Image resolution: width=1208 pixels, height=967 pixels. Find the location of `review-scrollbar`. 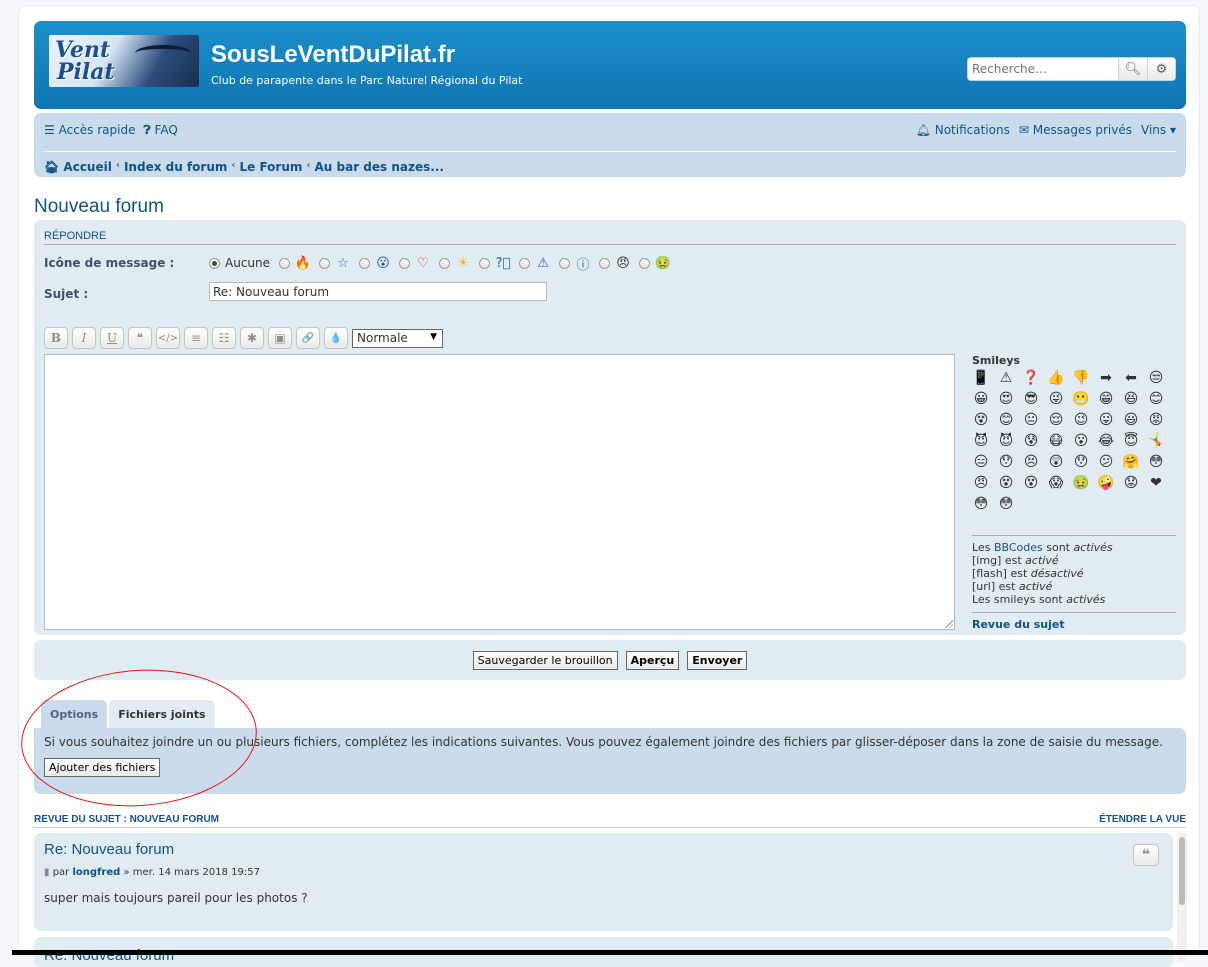

review-scrollbar is located at coordinates (1182, 897).